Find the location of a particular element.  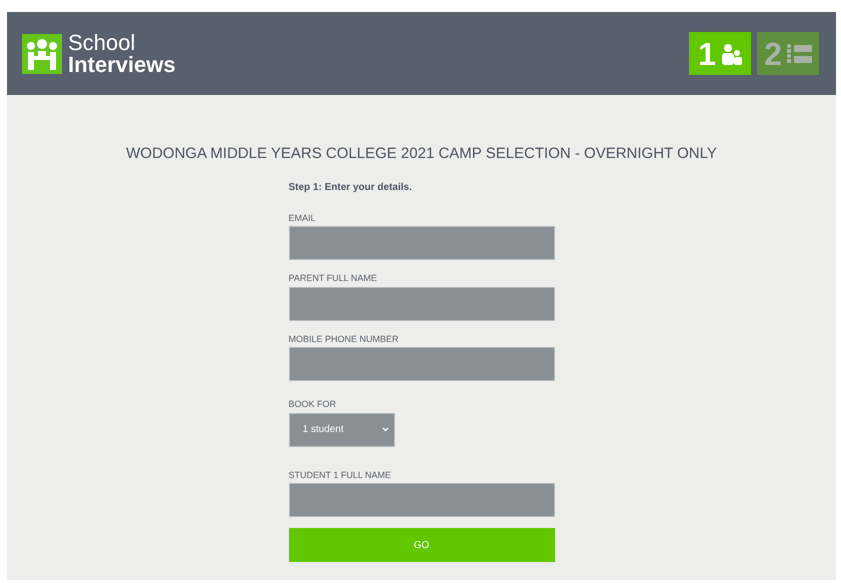

field-label: STUDENT 1 FULL NAME is located at coordinates (340, 475).